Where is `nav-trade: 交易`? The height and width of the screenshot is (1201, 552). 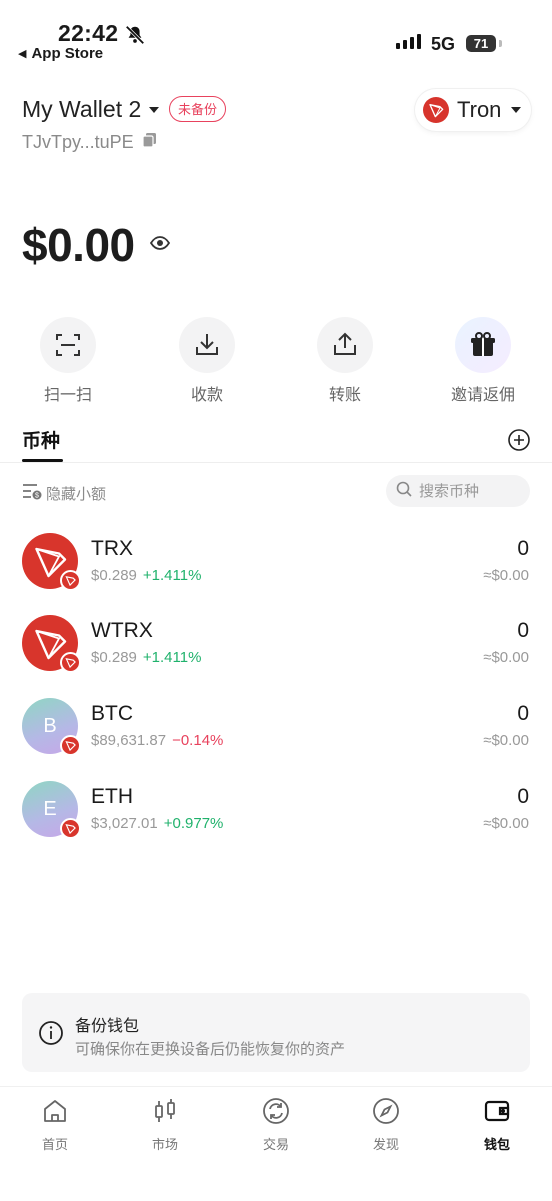
nav-trade: 交易 is located at coordinates (276, 1125).